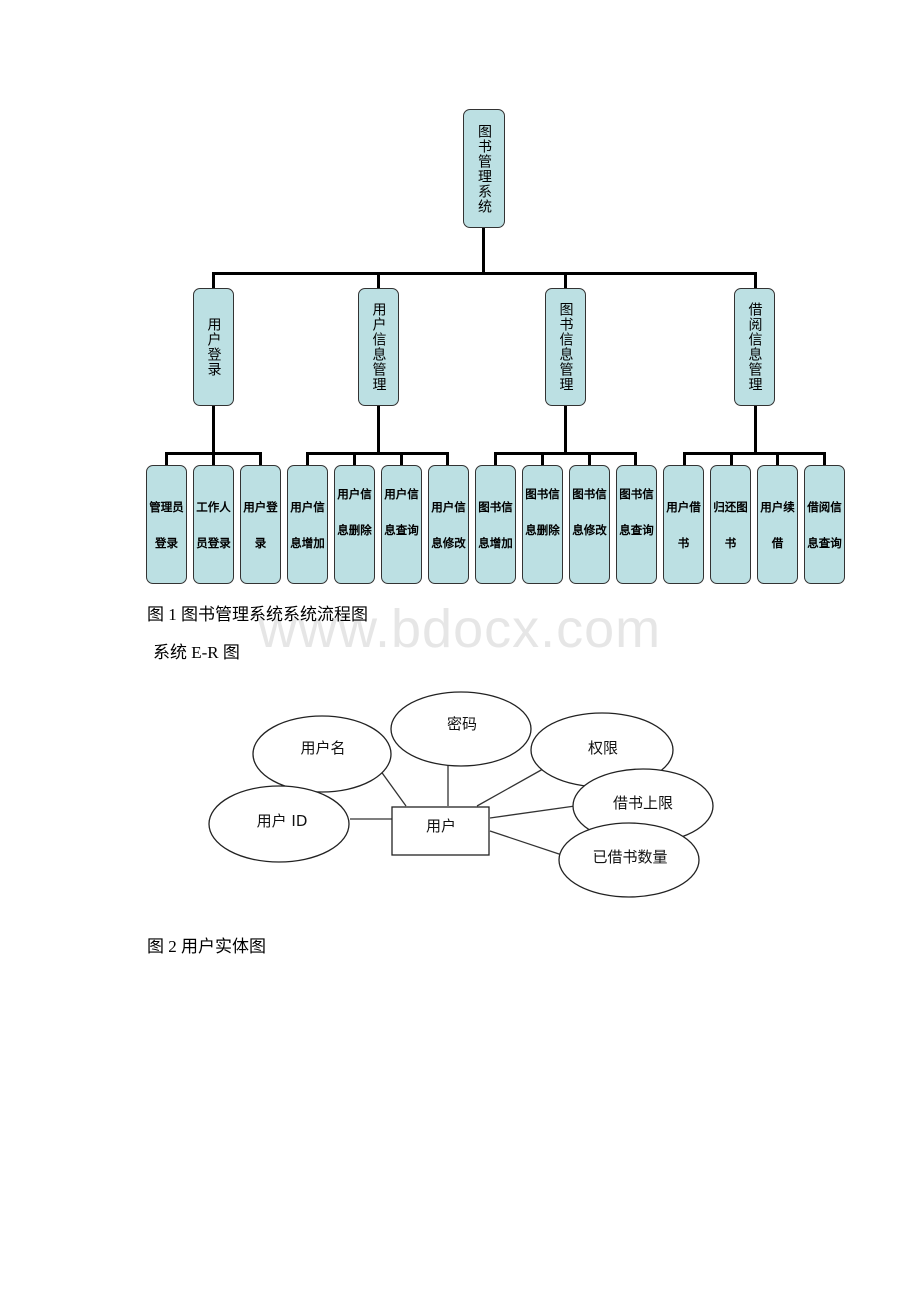 The width and height of the screenshot is (920, 1302). I want to click on attribute-label: 借书上限, so click(643, 803).